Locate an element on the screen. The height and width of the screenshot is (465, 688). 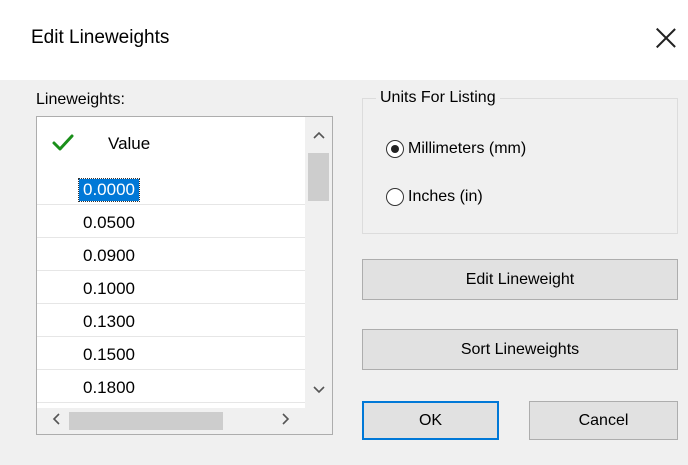
sort-lineweights-button: Sort Lineweights is located at coordinates (520, 349).